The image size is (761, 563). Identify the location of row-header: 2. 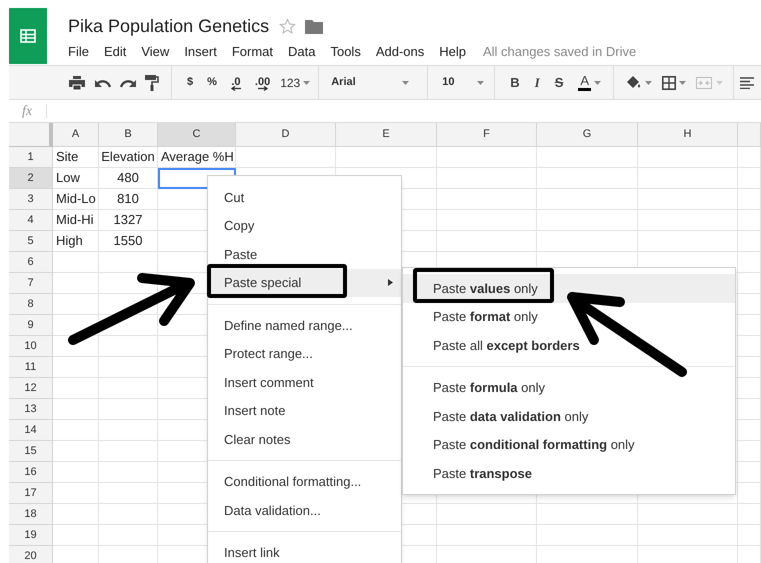
(31, 178).